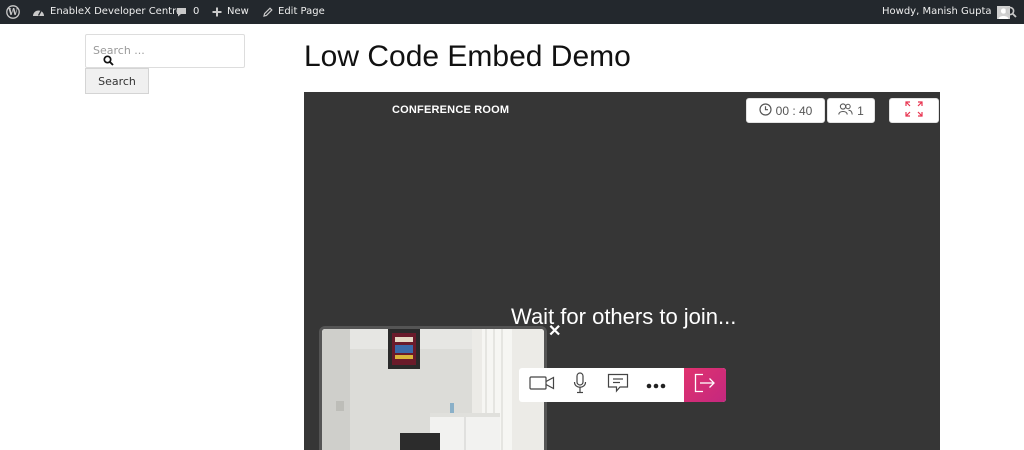 The width and height of the screenshot is (1024, 450). What do you see at coordinates (467, 56) in the screenshot?
I see `page-title: Low Code Embed Demo` at bounding box center [467, 56].